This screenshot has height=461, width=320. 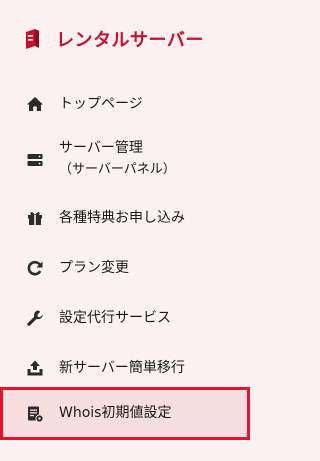 I want to click on nav-item-server-migration: 新サーバー簡単移行, so click(x=125, y=368).